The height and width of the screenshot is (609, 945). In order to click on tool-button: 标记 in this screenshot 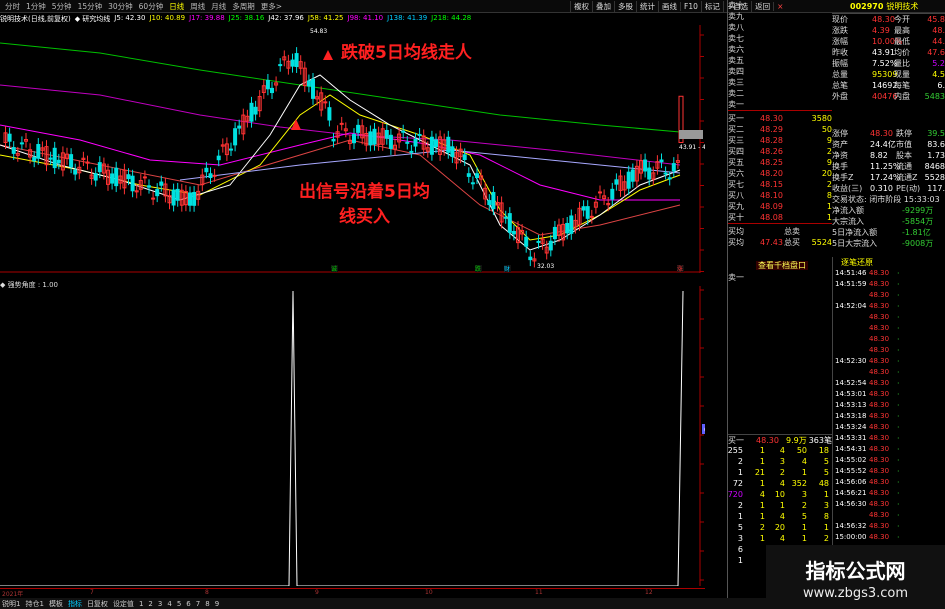, I will do `click(711, 6)`.